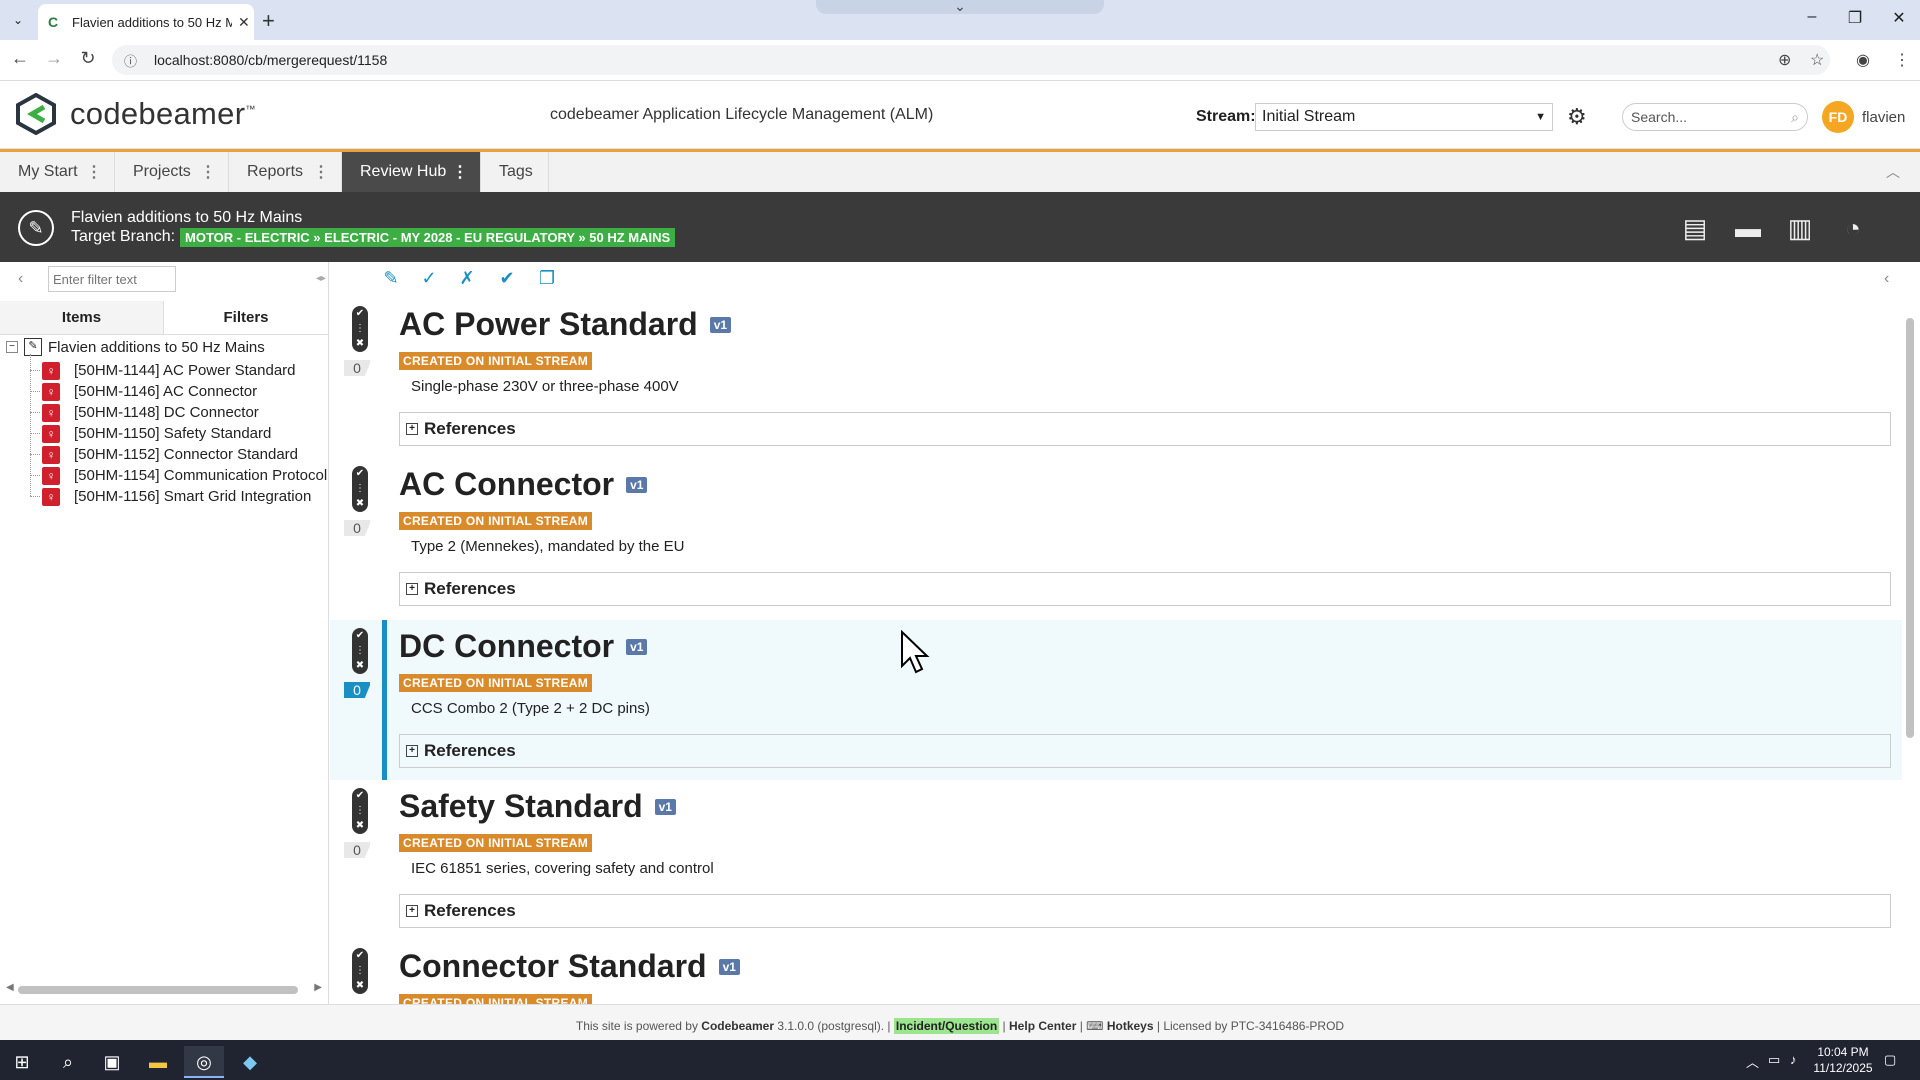 The image size is (1920, 1080). I want to click on tab-tags: Tags, so click(515, 172).